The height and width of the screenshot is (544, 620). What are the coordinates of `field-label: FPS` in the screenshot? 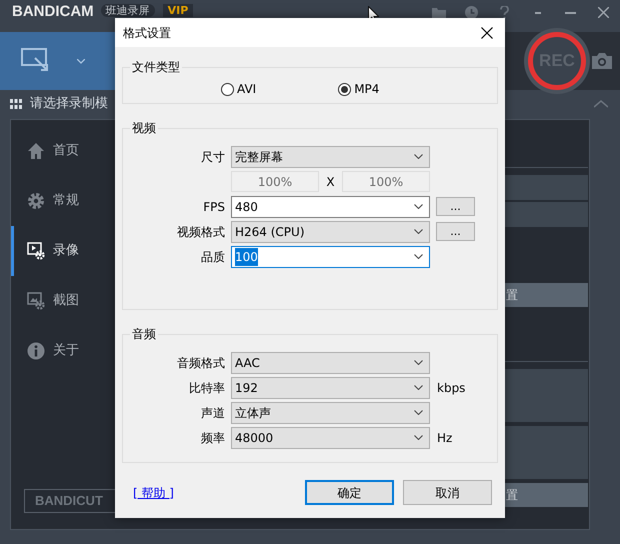 It's located at (213, 207).